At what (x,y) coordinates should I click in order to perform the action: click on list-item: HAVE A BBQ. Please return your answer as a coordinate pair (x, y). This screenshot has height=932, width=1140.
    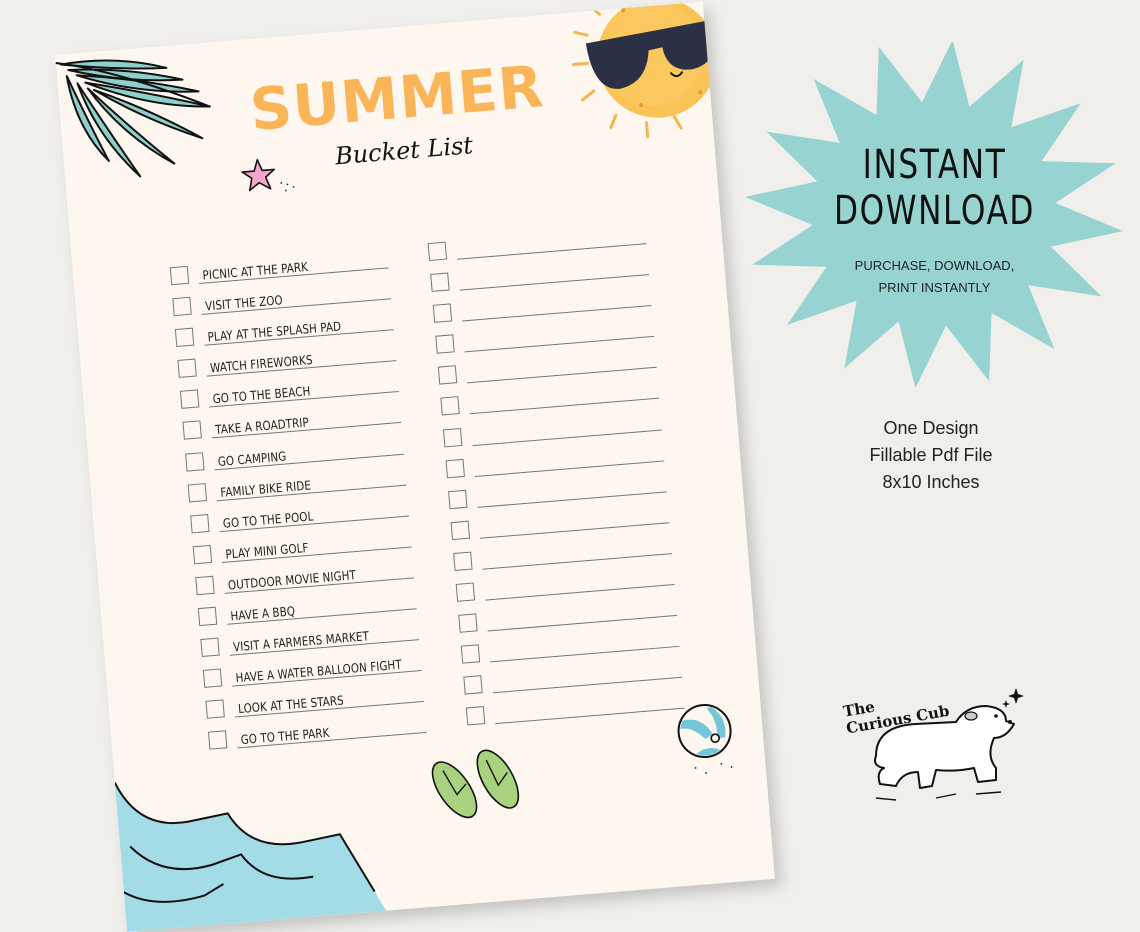
    Looking at the image, I should click on (307, 621).